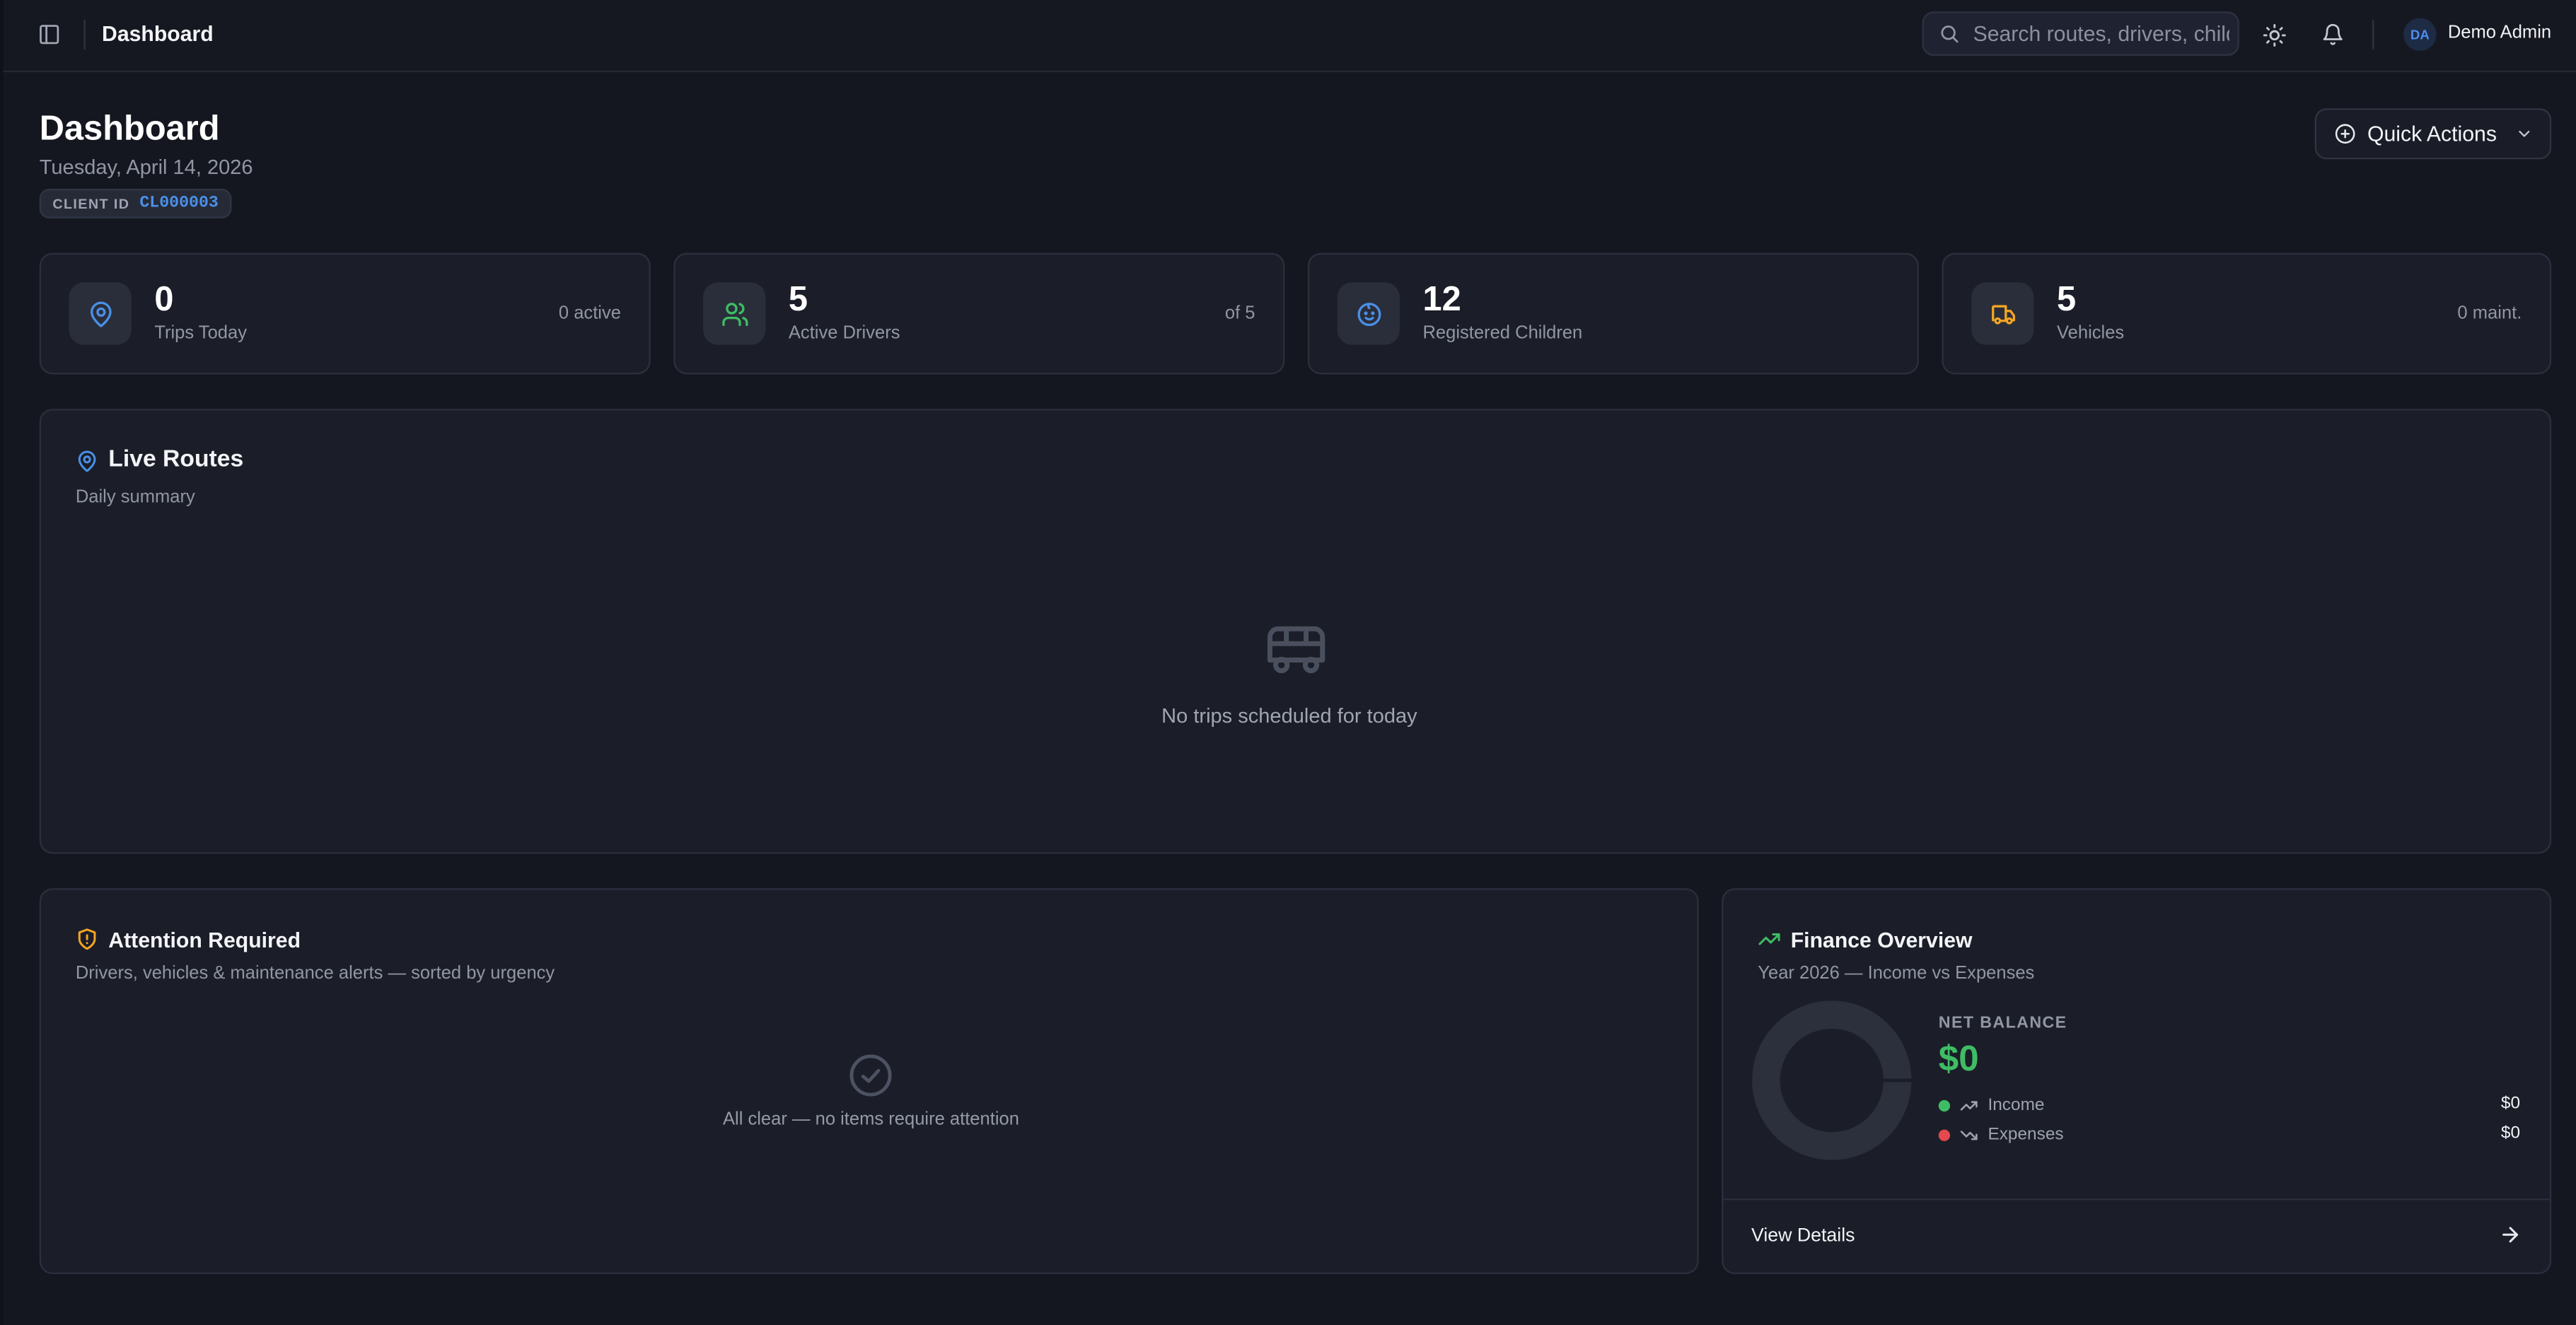 This screenshot has height=1325, width=2576. Describe the element at coordinates (2510, 1235) in the screenshot. I see `arrow-right-icon` at that location.